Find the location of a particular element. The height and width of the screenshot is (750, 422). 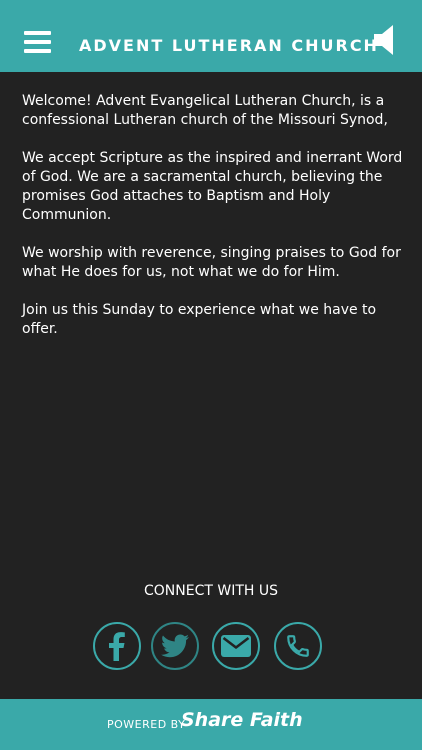

twitter-button is located at coordinates (175, 646).